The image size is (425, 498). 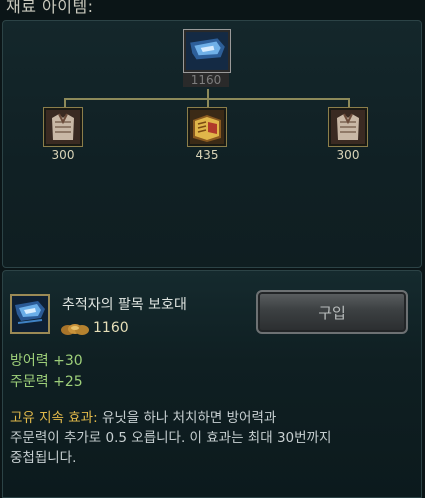 What do you see at coordinates (111, 328) in the screenshot?
I see `item-cost: 1160` at bounding box center [111, 328].